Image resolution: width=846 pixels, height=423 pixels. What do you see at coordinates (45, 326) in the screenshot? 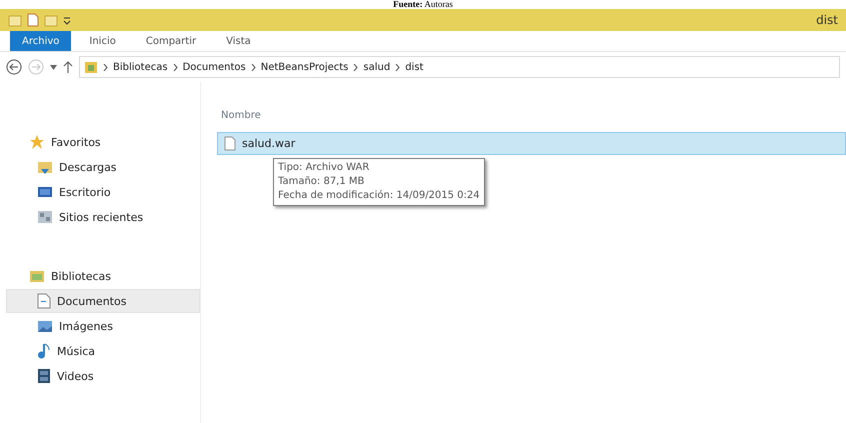
I see `pictures-icon` at bounding box center [45, 326].